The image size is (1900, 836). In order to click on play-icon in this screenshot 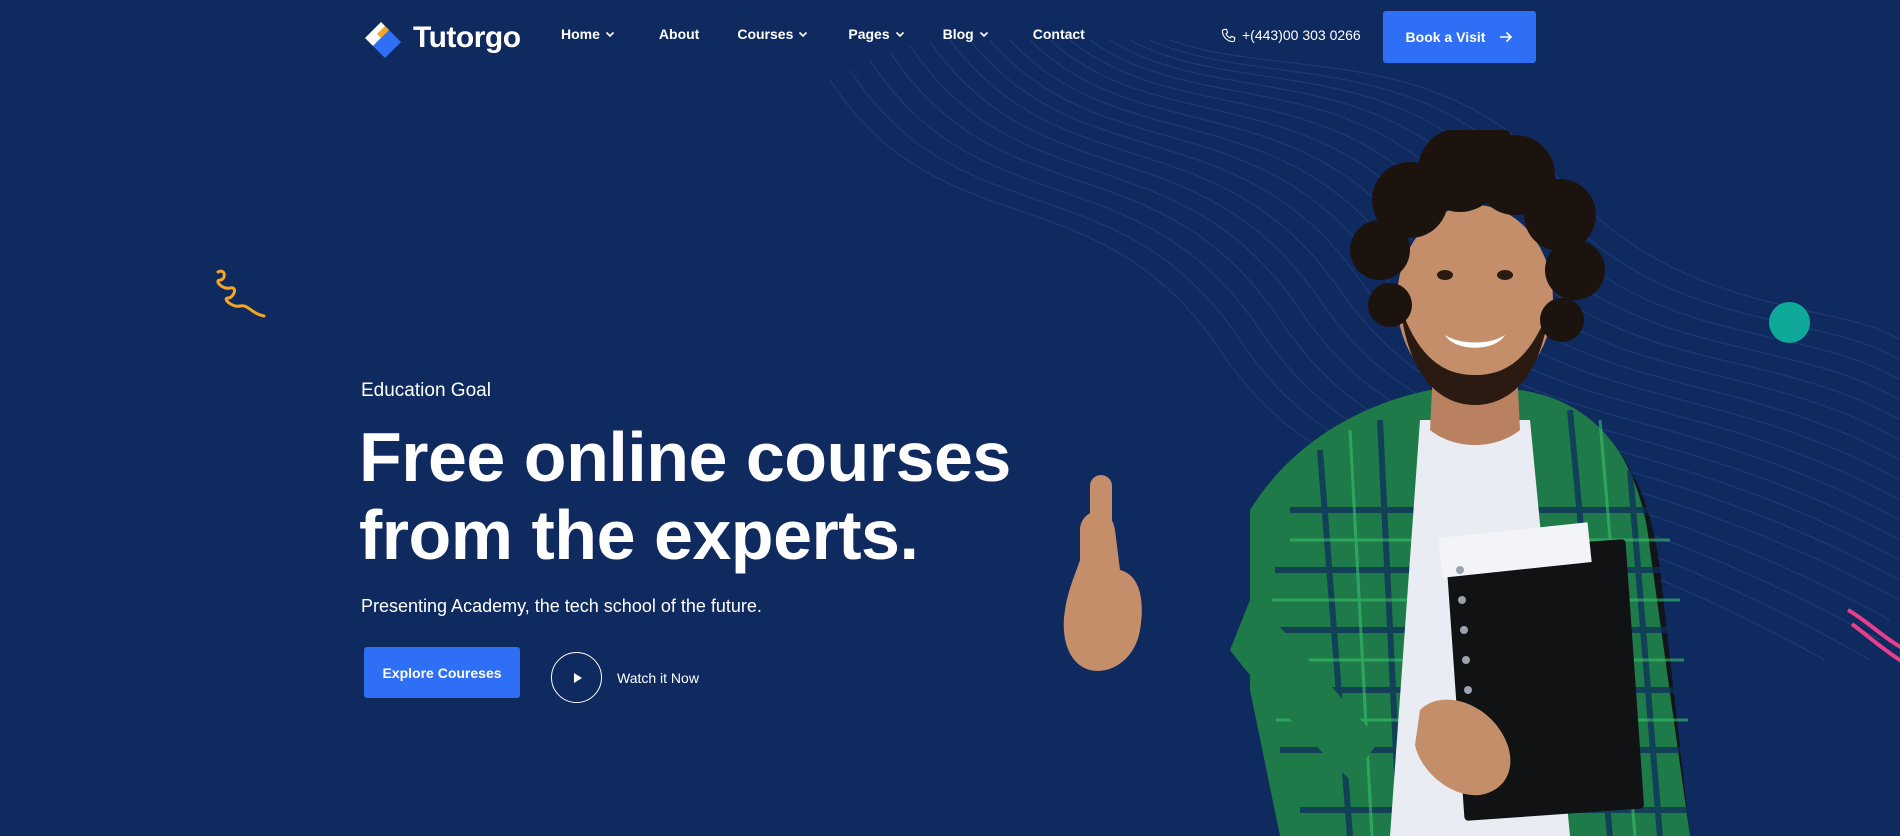, I will do `click(577, 677)`.